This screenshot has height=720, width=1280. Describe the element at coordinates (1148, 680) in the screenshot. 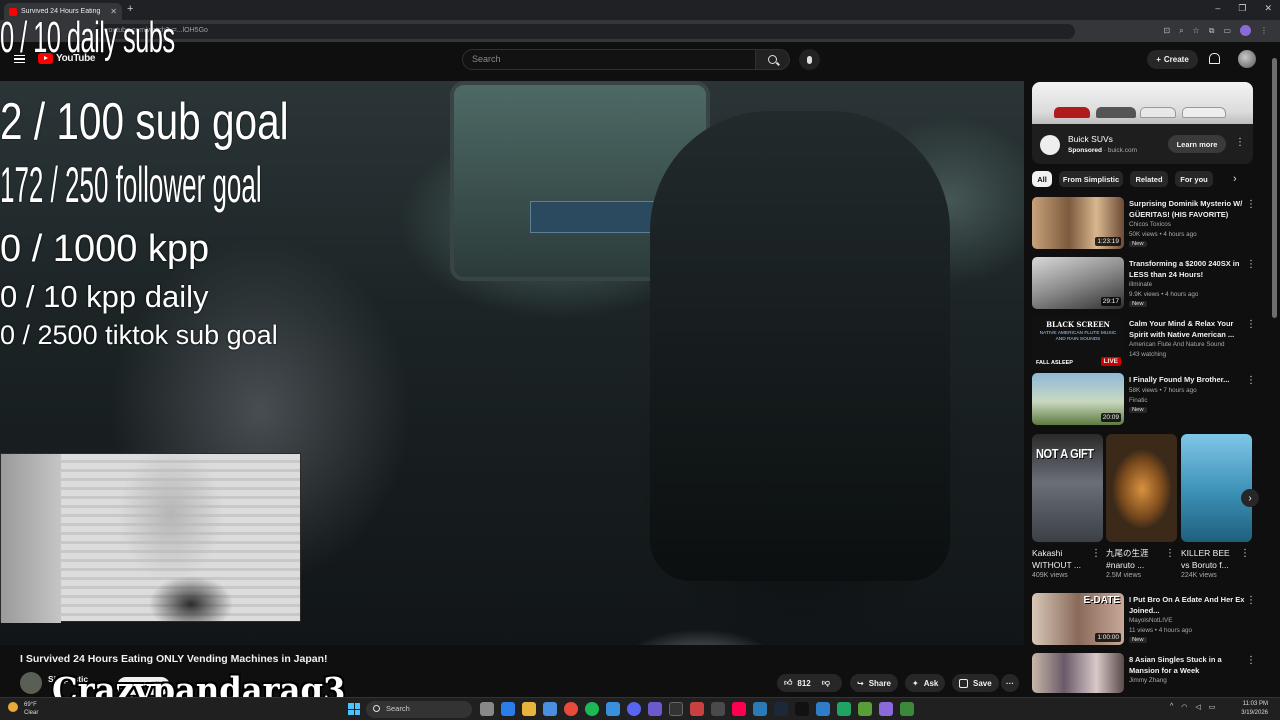

I see `rec-channel: Jimmy Zhang` at that location.